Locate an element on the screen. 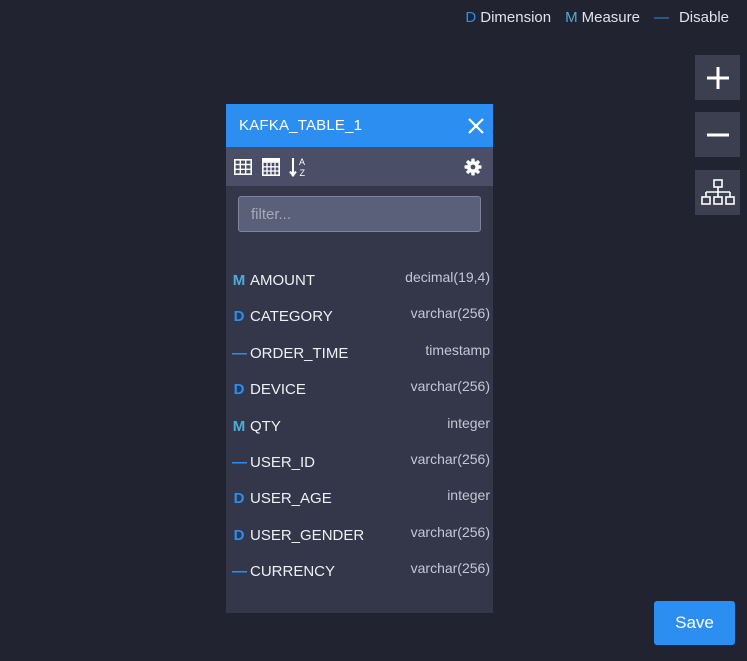  svg-text: Z is located at coordinates (303, 173).